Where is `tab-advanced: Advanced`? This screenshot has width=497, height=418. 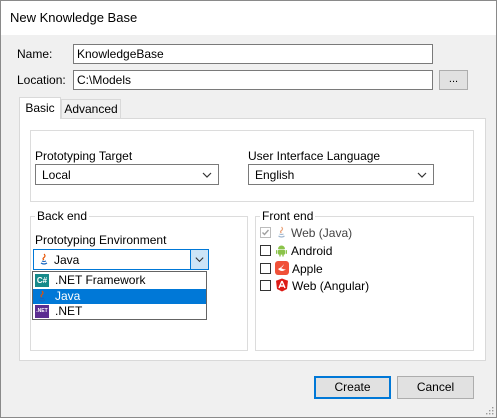
tab-advanced: Advanced is located at coordinates (91, 109).